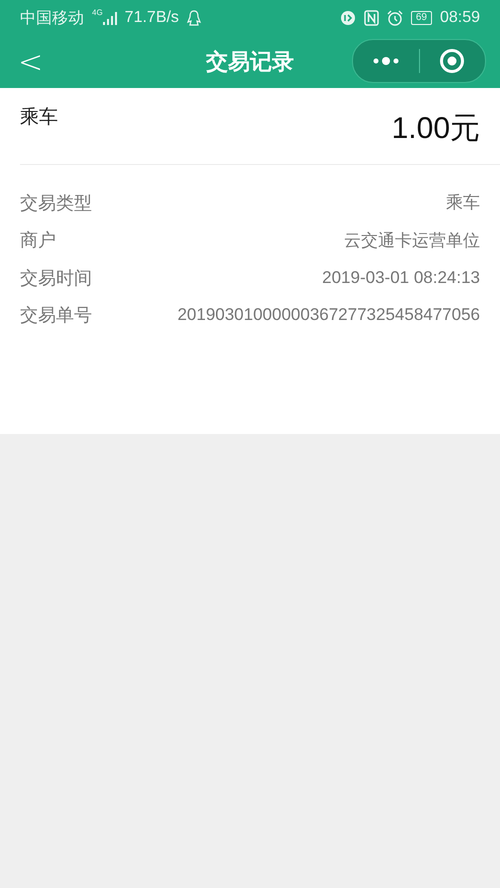 The image size is (500, 888). What do you see at coordinates (56, 278) in the screenshot?
I see `detail-label: 交易时间` at bounding box center [56, 278].